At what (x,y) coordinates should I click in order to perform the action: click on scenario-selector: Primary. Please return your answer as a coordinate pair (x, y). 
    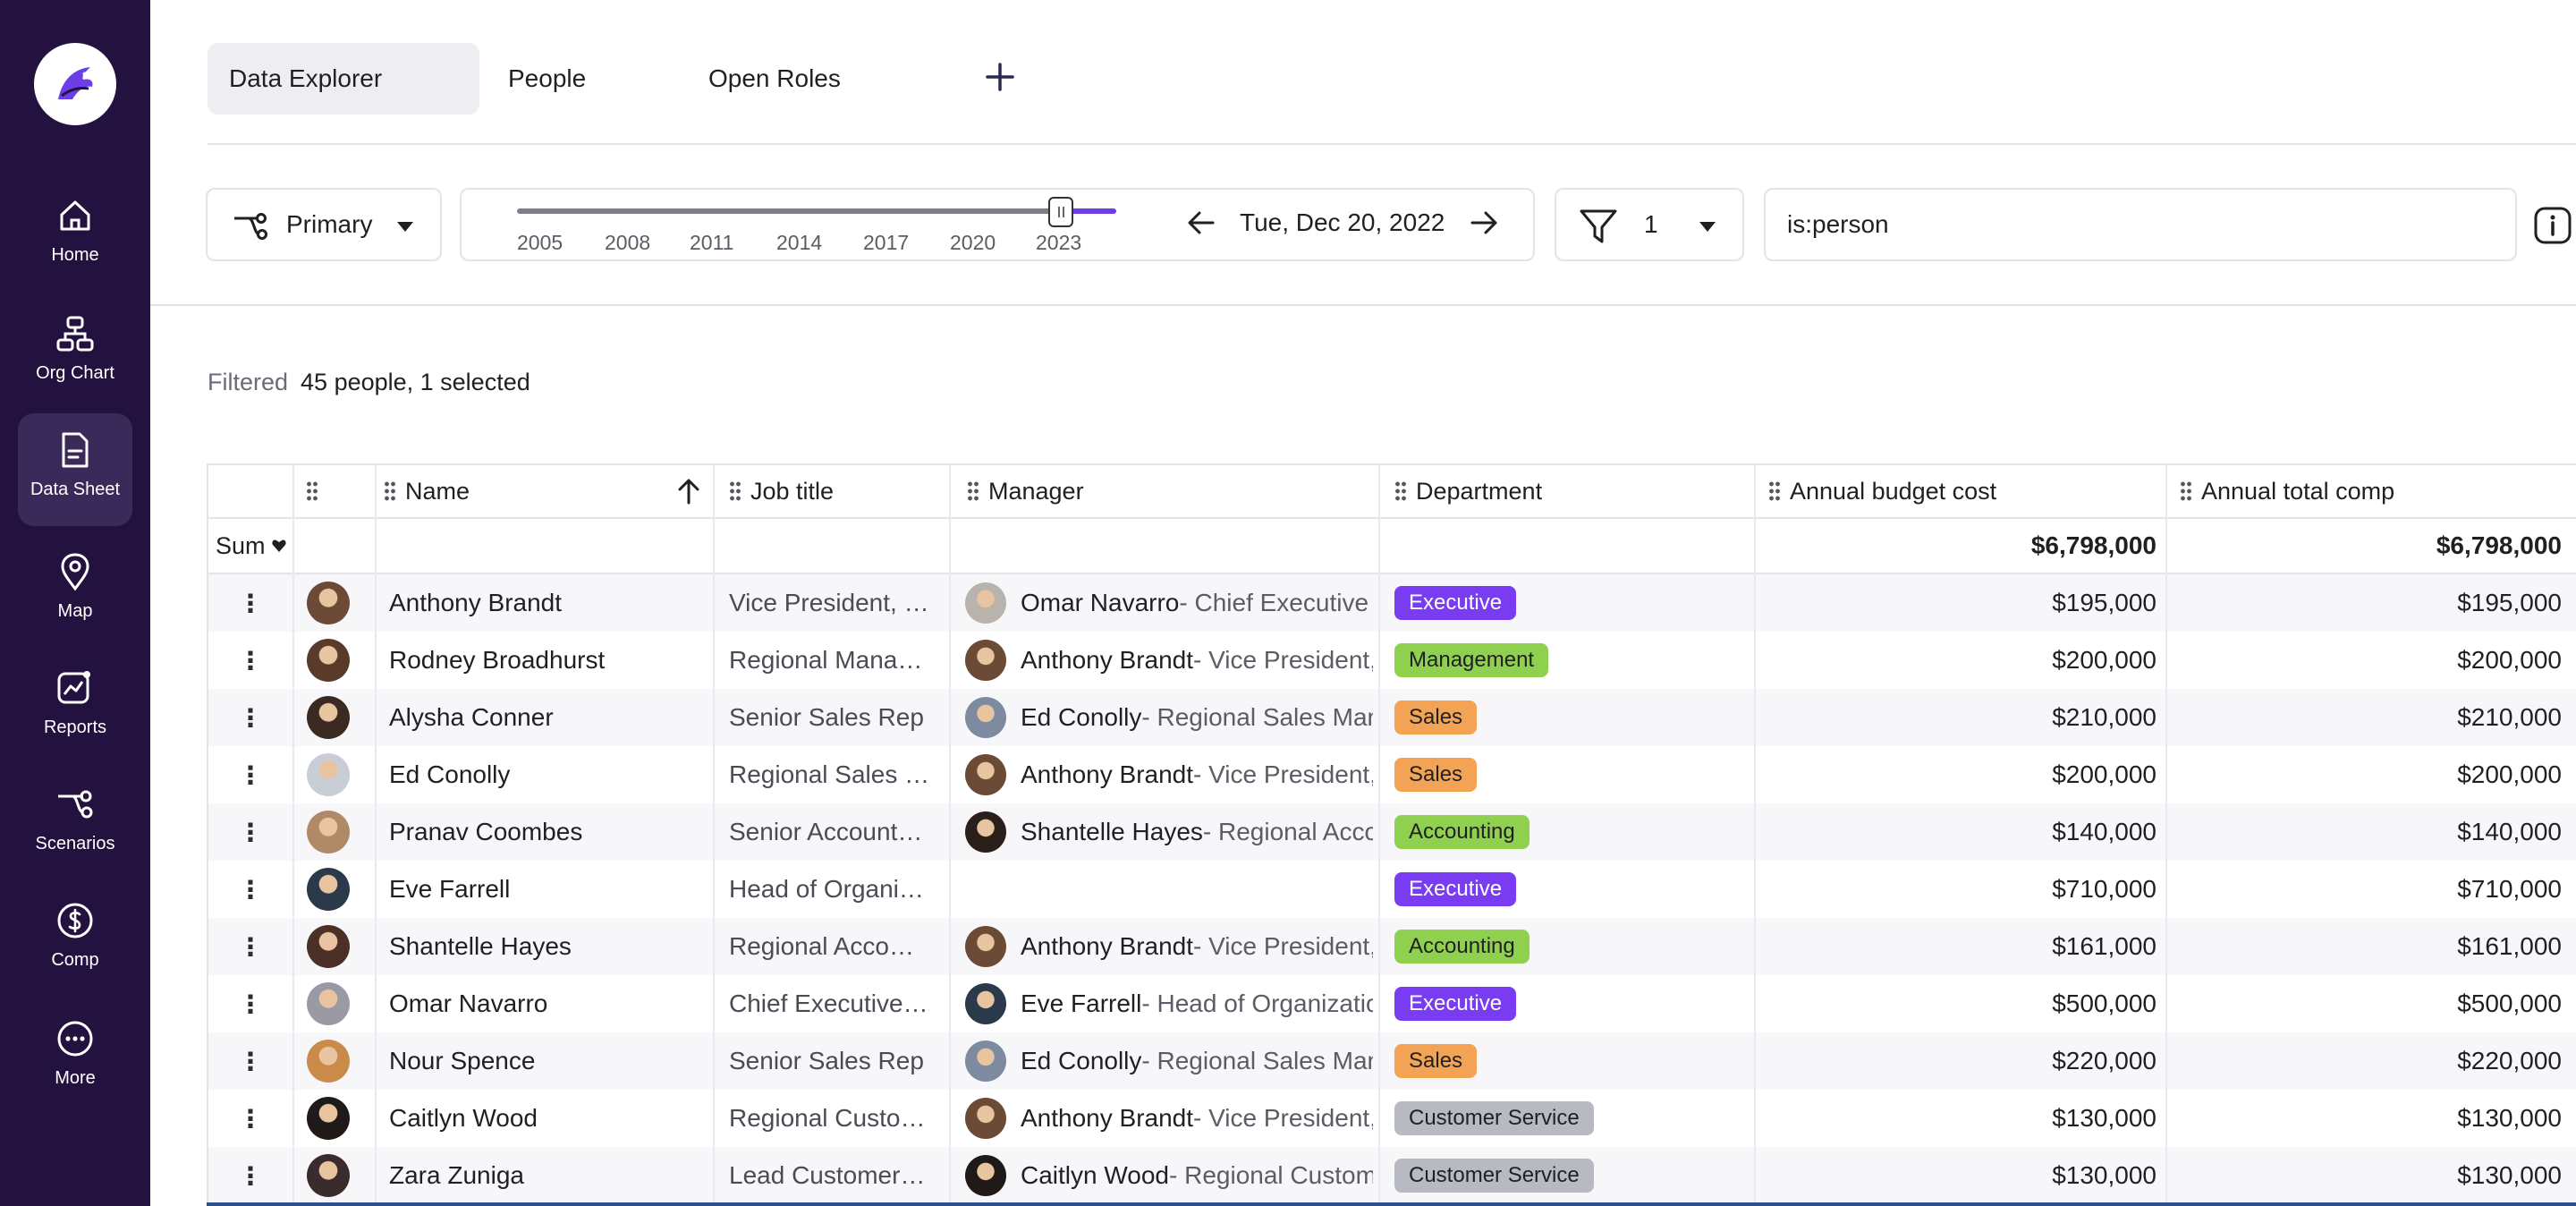
    Looking at the image, I should click on (324, 224).